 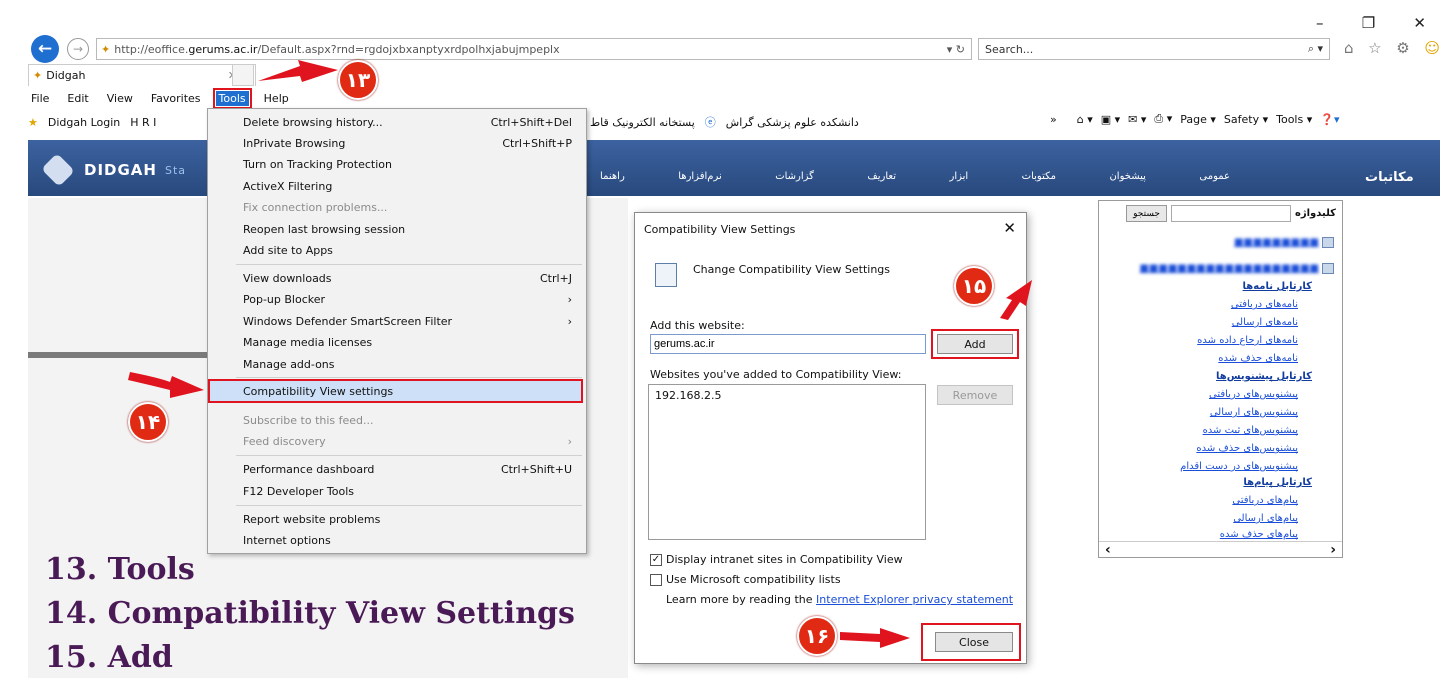 What do you see at coordinates (120, 569) in the screenshot?
I see `step-13: 13. Tools` at bounding box center [120, 569].